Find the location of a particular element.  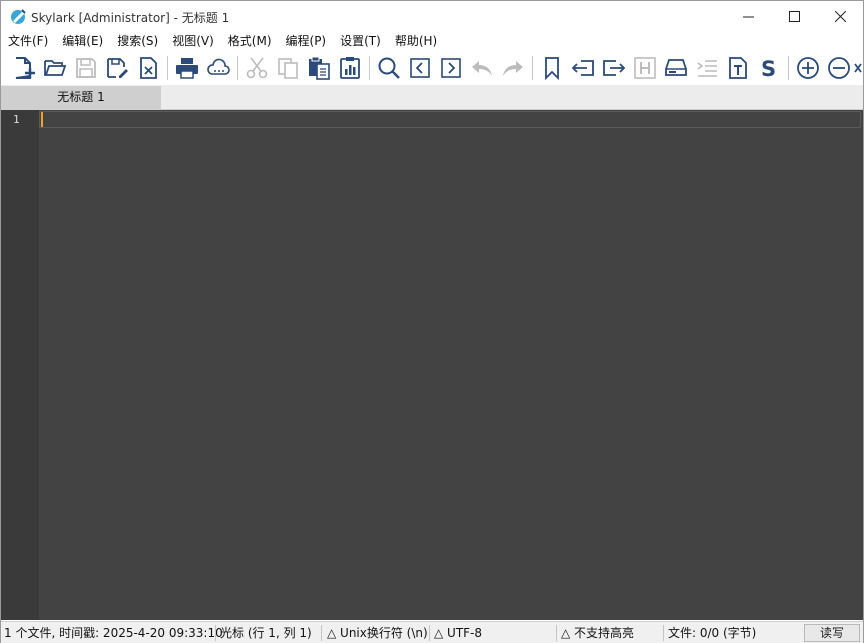

script-s-icon: S is located at coordinates (768, 68).